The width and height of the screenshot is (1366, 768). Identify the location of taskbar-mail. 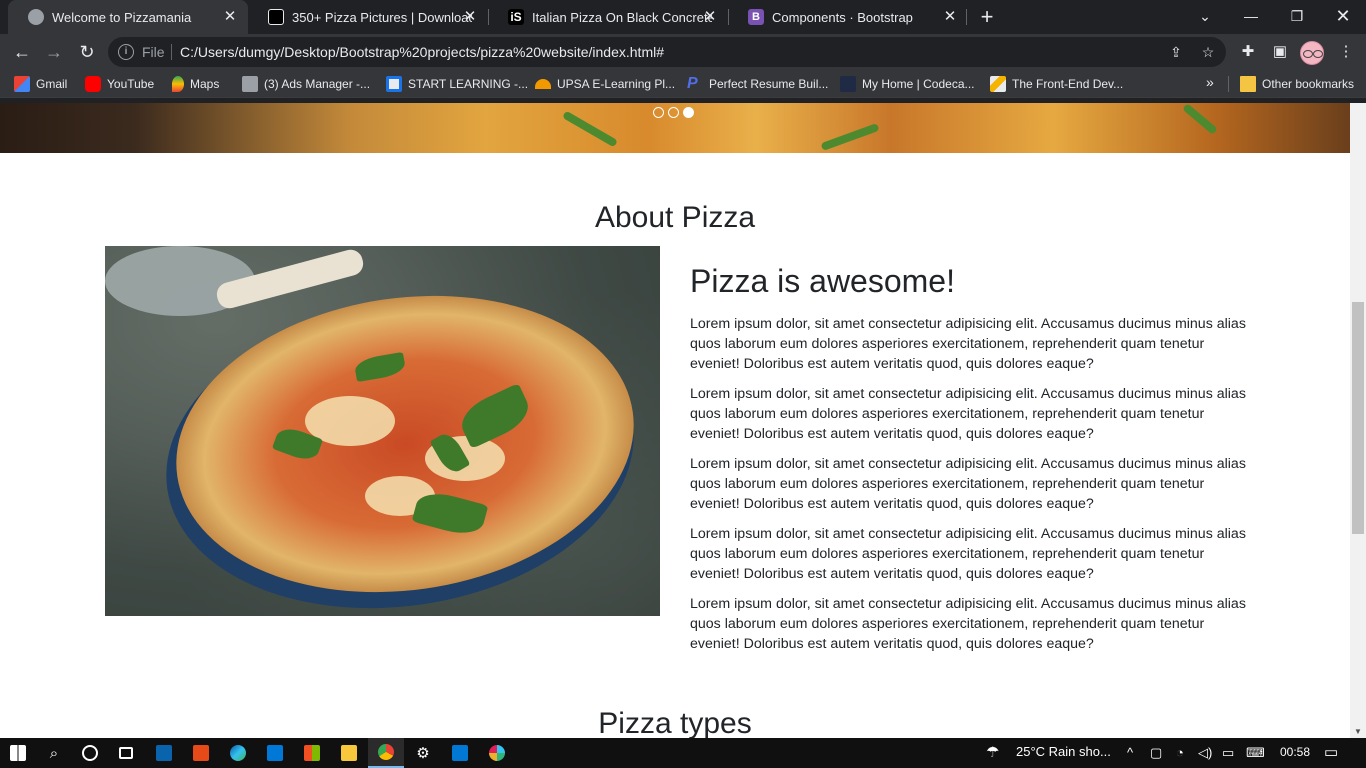
(164, 753).